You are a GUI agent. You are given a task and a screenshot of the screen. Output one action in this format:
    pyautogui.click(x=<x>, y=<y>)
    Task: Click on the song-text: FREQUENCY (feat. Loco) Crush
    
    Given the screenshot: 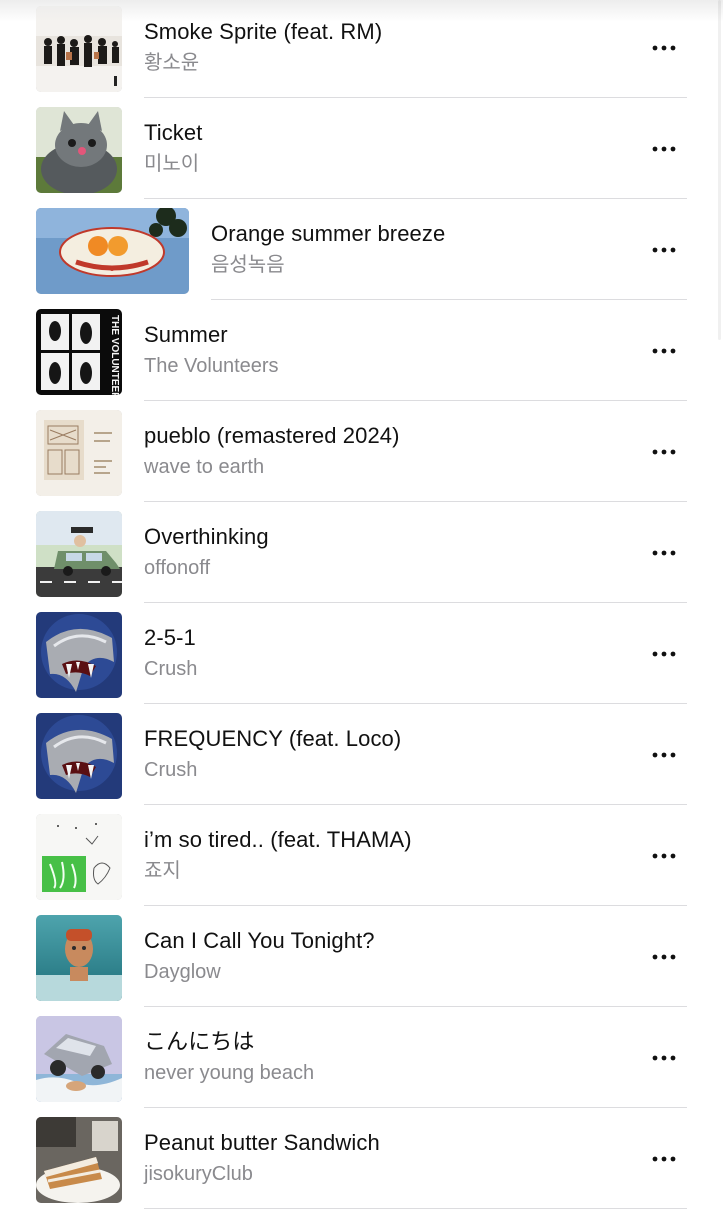 What is the action you would take?
    pyautogui.click(x=393, y=754)
    